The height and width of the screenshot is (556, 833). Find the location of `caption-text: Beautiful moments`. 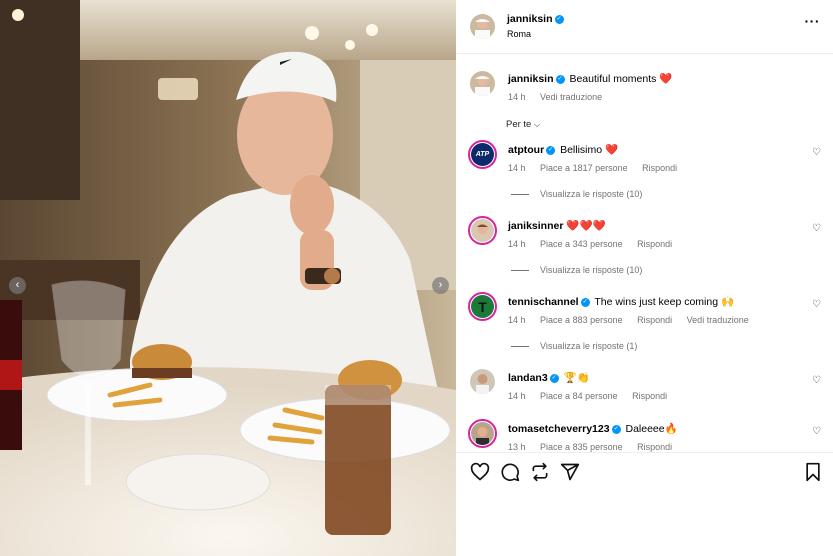

caption-text: Beautiful moments is located at coordinates (613, 79).